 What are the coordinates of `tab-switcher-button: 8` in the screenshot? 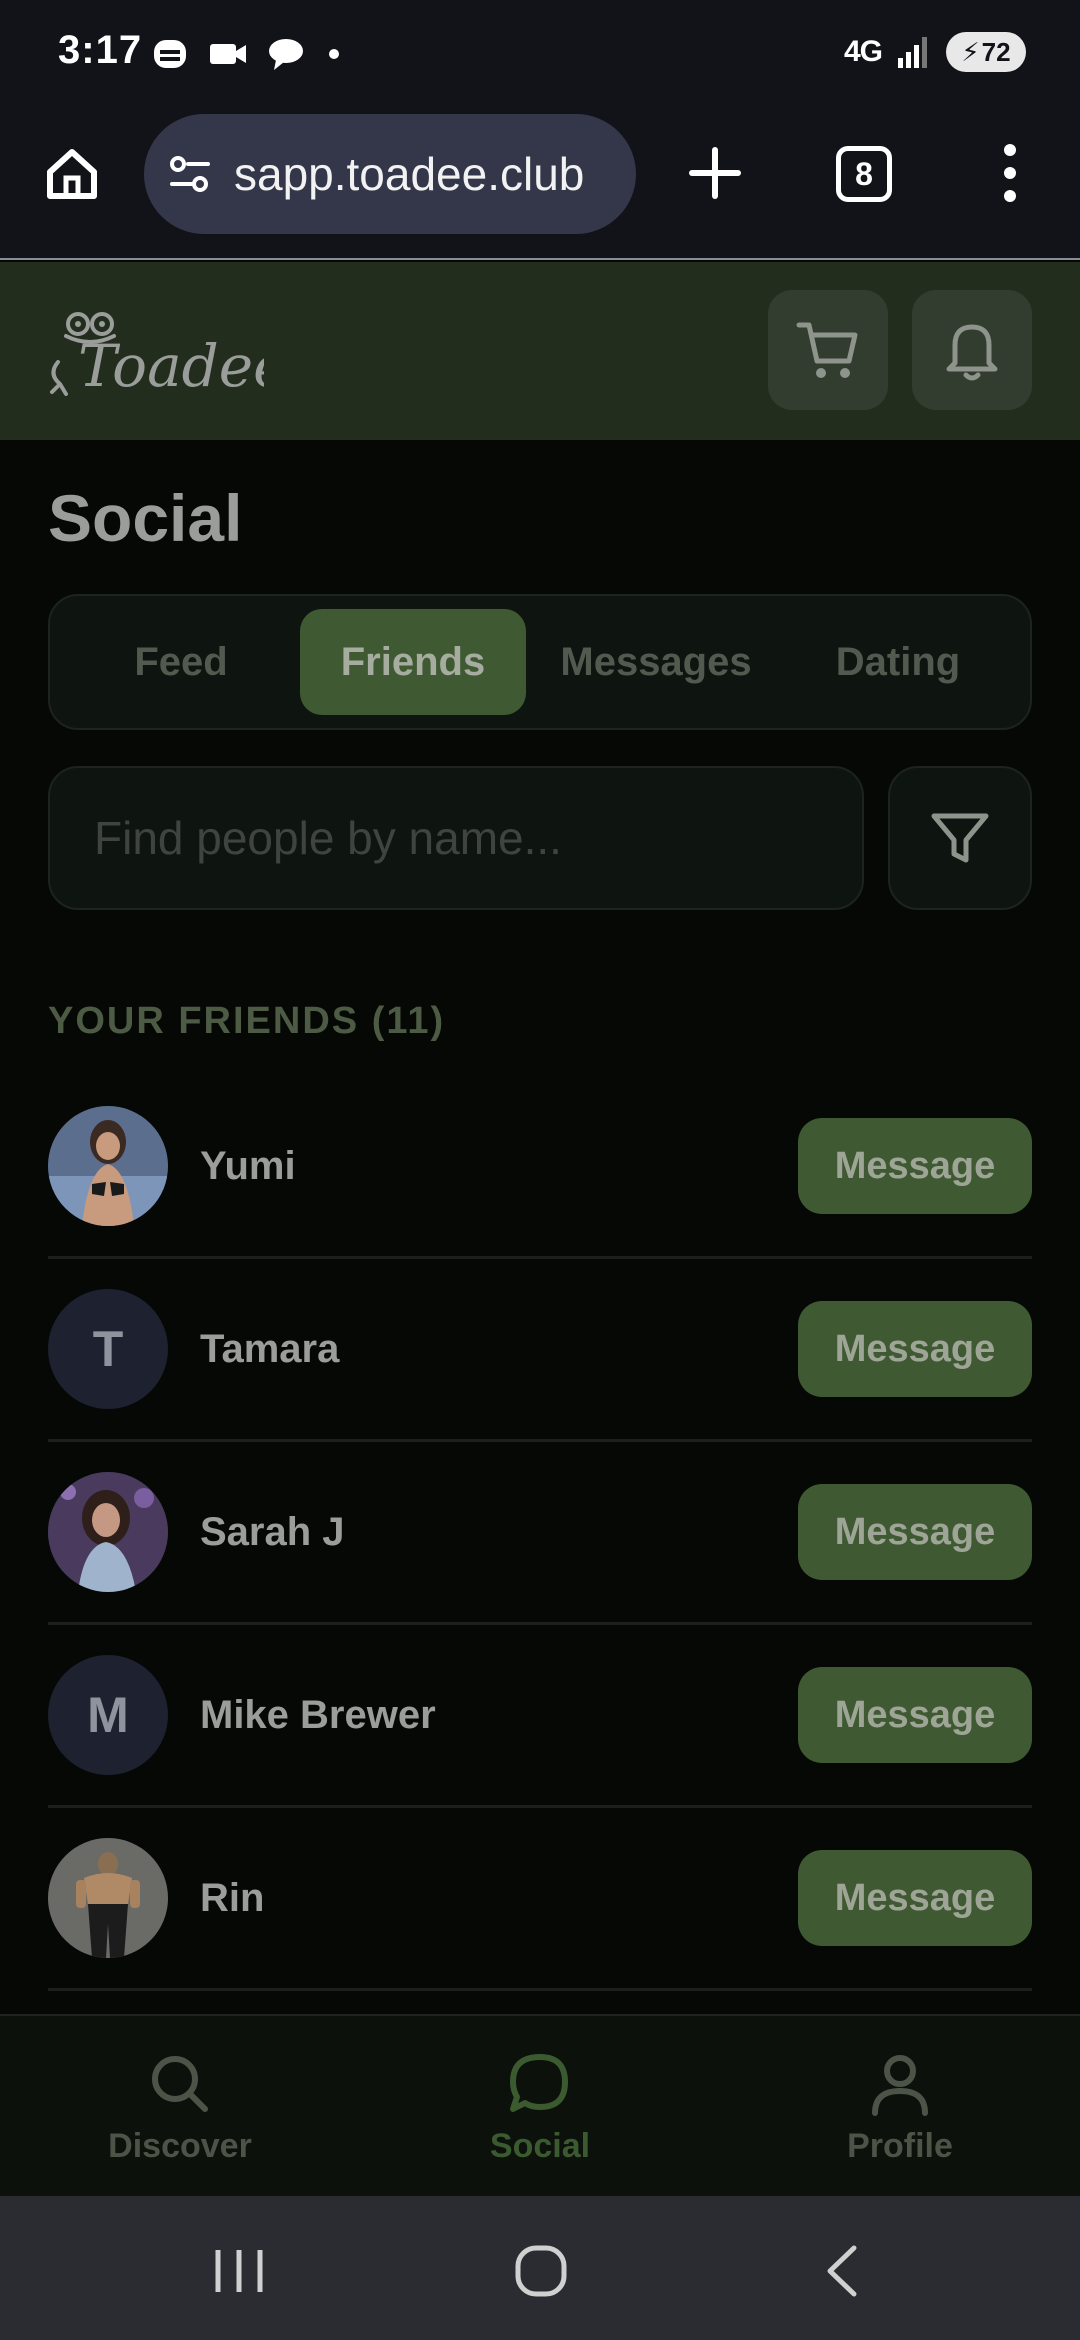 It's located at (864, 174).